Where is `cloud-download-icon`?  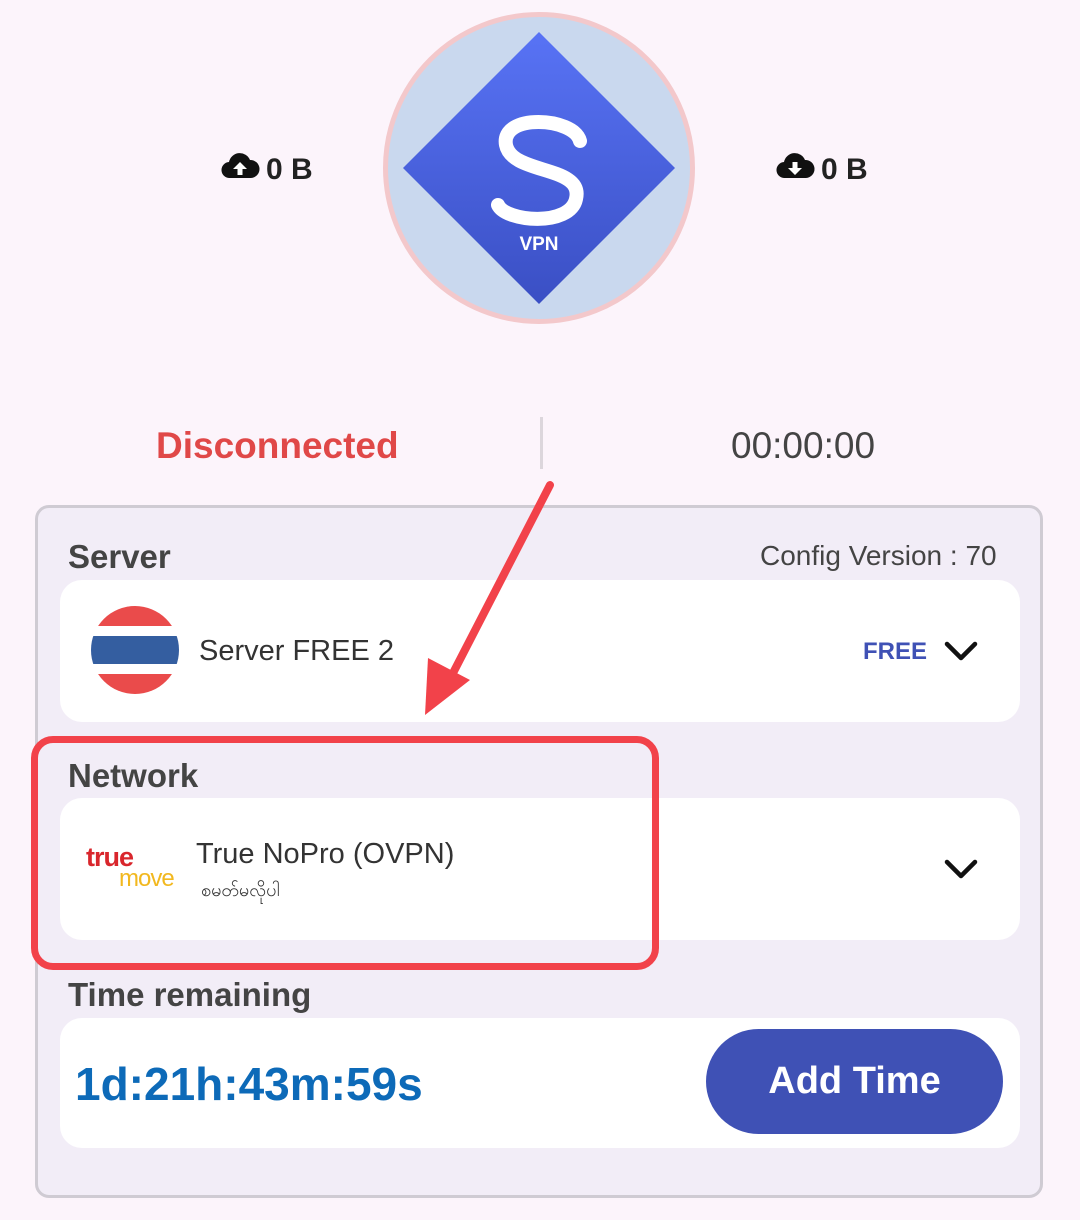 cloud-download-icon is located at coordinates (795, 170).